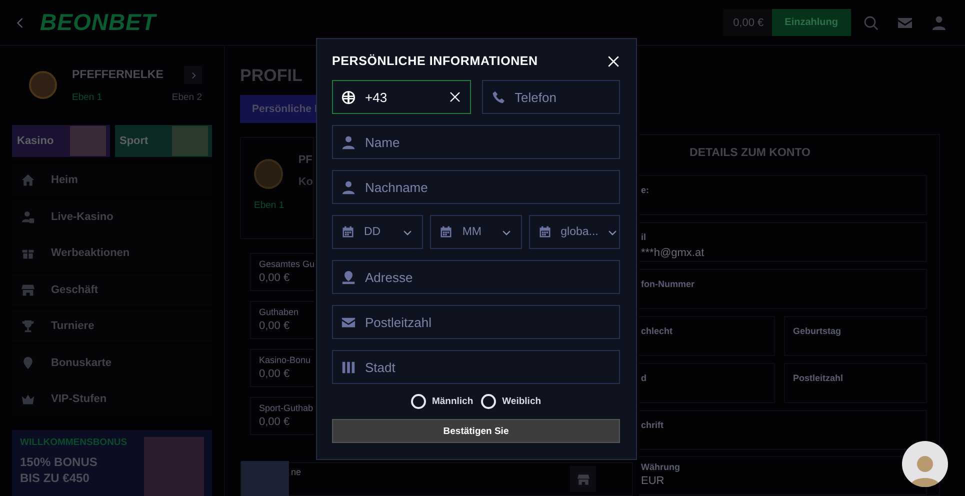 This screenshot has width=965, height=496. What do you see at coordinates (270, 205) in the screenshot?
I see `profile-level: Eben 1` at bounding box center [270, 205].